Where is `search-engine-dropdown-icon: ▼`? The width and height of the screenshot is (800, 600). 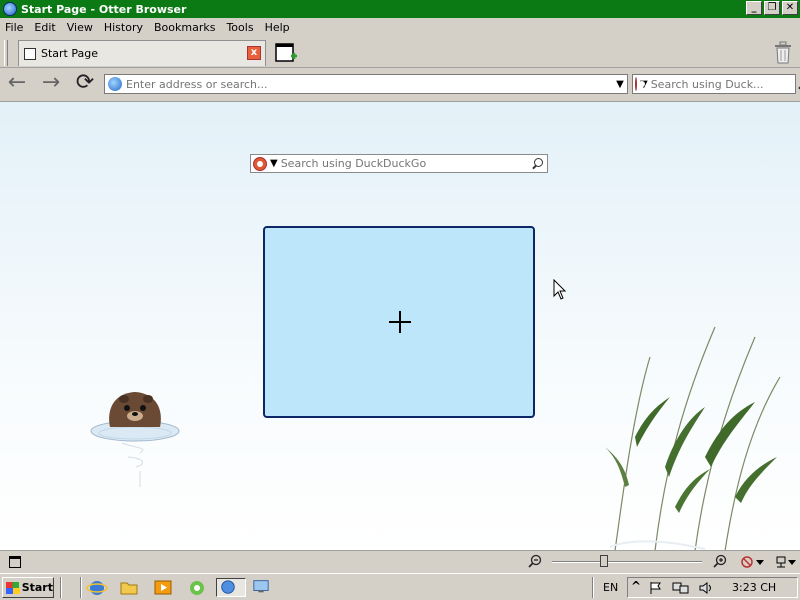
search-engine-dropdown-icon: ▼ is located at coordinates (274, 163).